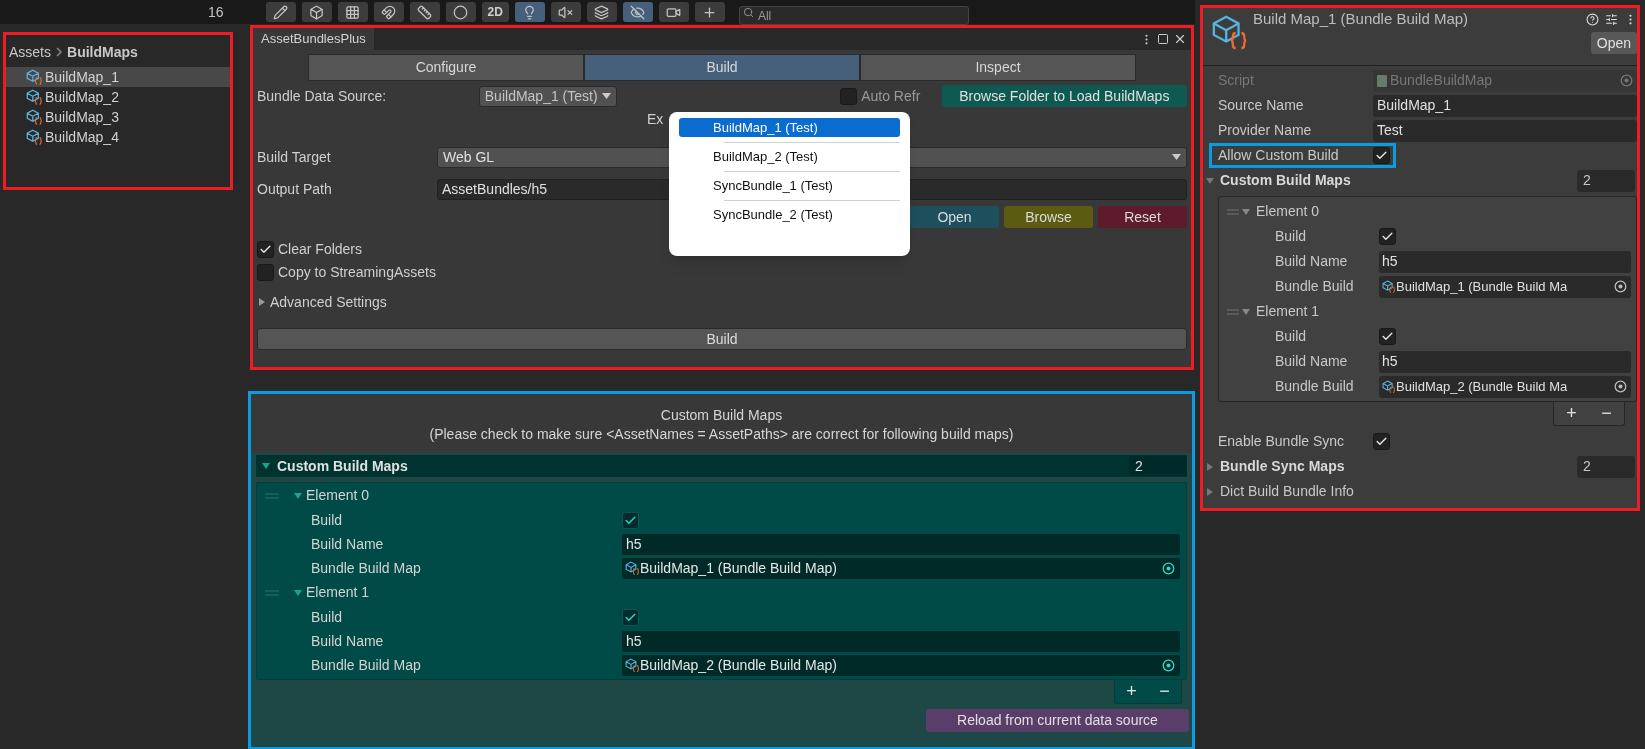 This screenshot has height=749, width=1645. I want to click on inspector-title: Build Map_1 (Bundle Build Map), so click(1361, 18).